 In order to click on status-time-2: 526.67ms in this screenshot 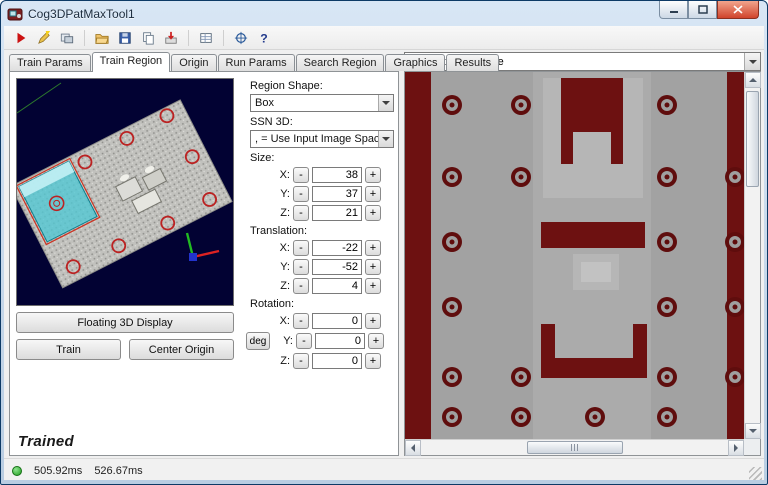, I will do `click(118, 470)`.